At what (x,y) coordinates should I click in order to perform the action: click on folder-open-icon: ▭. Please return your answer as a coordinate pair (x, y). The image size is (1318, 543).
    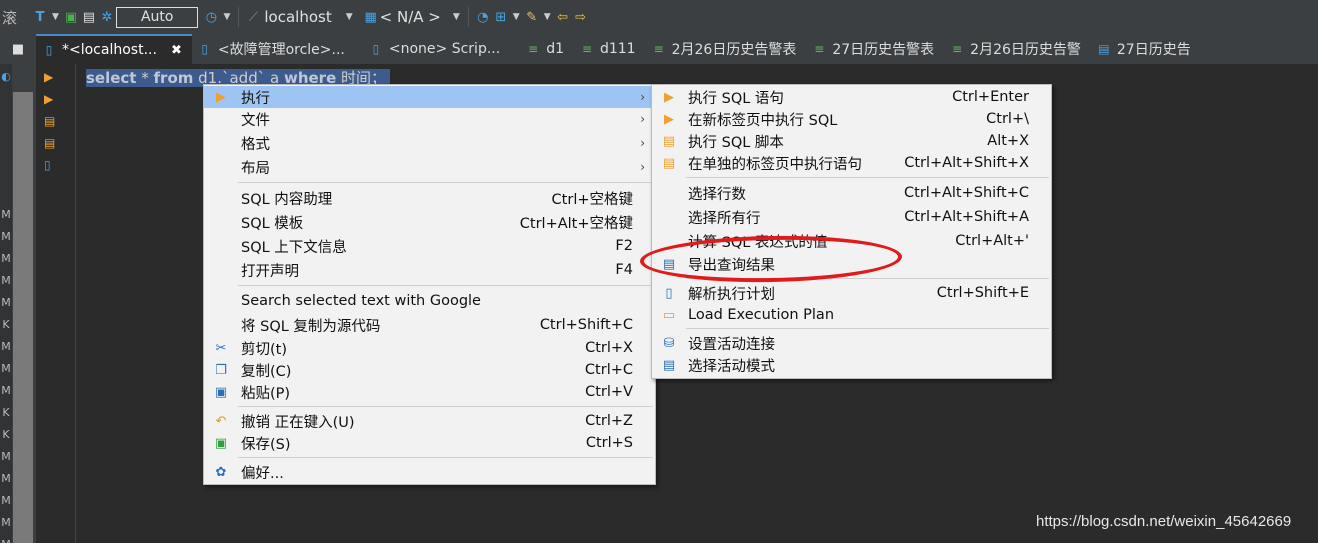
    Looking at the image, I should click on (669, 315).